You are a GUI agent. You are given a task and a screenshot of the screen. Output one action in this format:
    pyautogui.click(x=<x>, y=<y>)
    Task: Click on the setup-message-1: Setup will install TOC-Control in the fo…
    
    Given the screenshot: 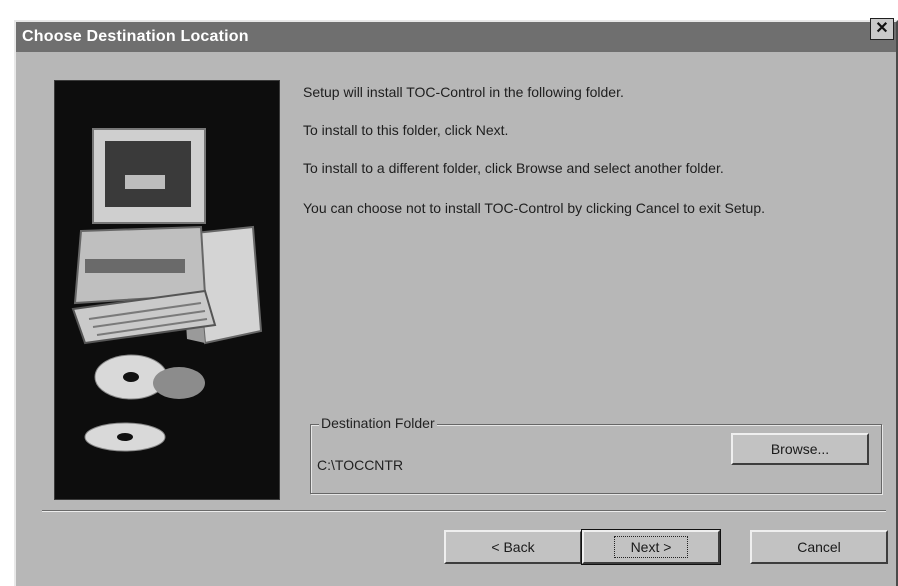 What is the action you would take?
    pyautogui.click(x=463, y=92)
    